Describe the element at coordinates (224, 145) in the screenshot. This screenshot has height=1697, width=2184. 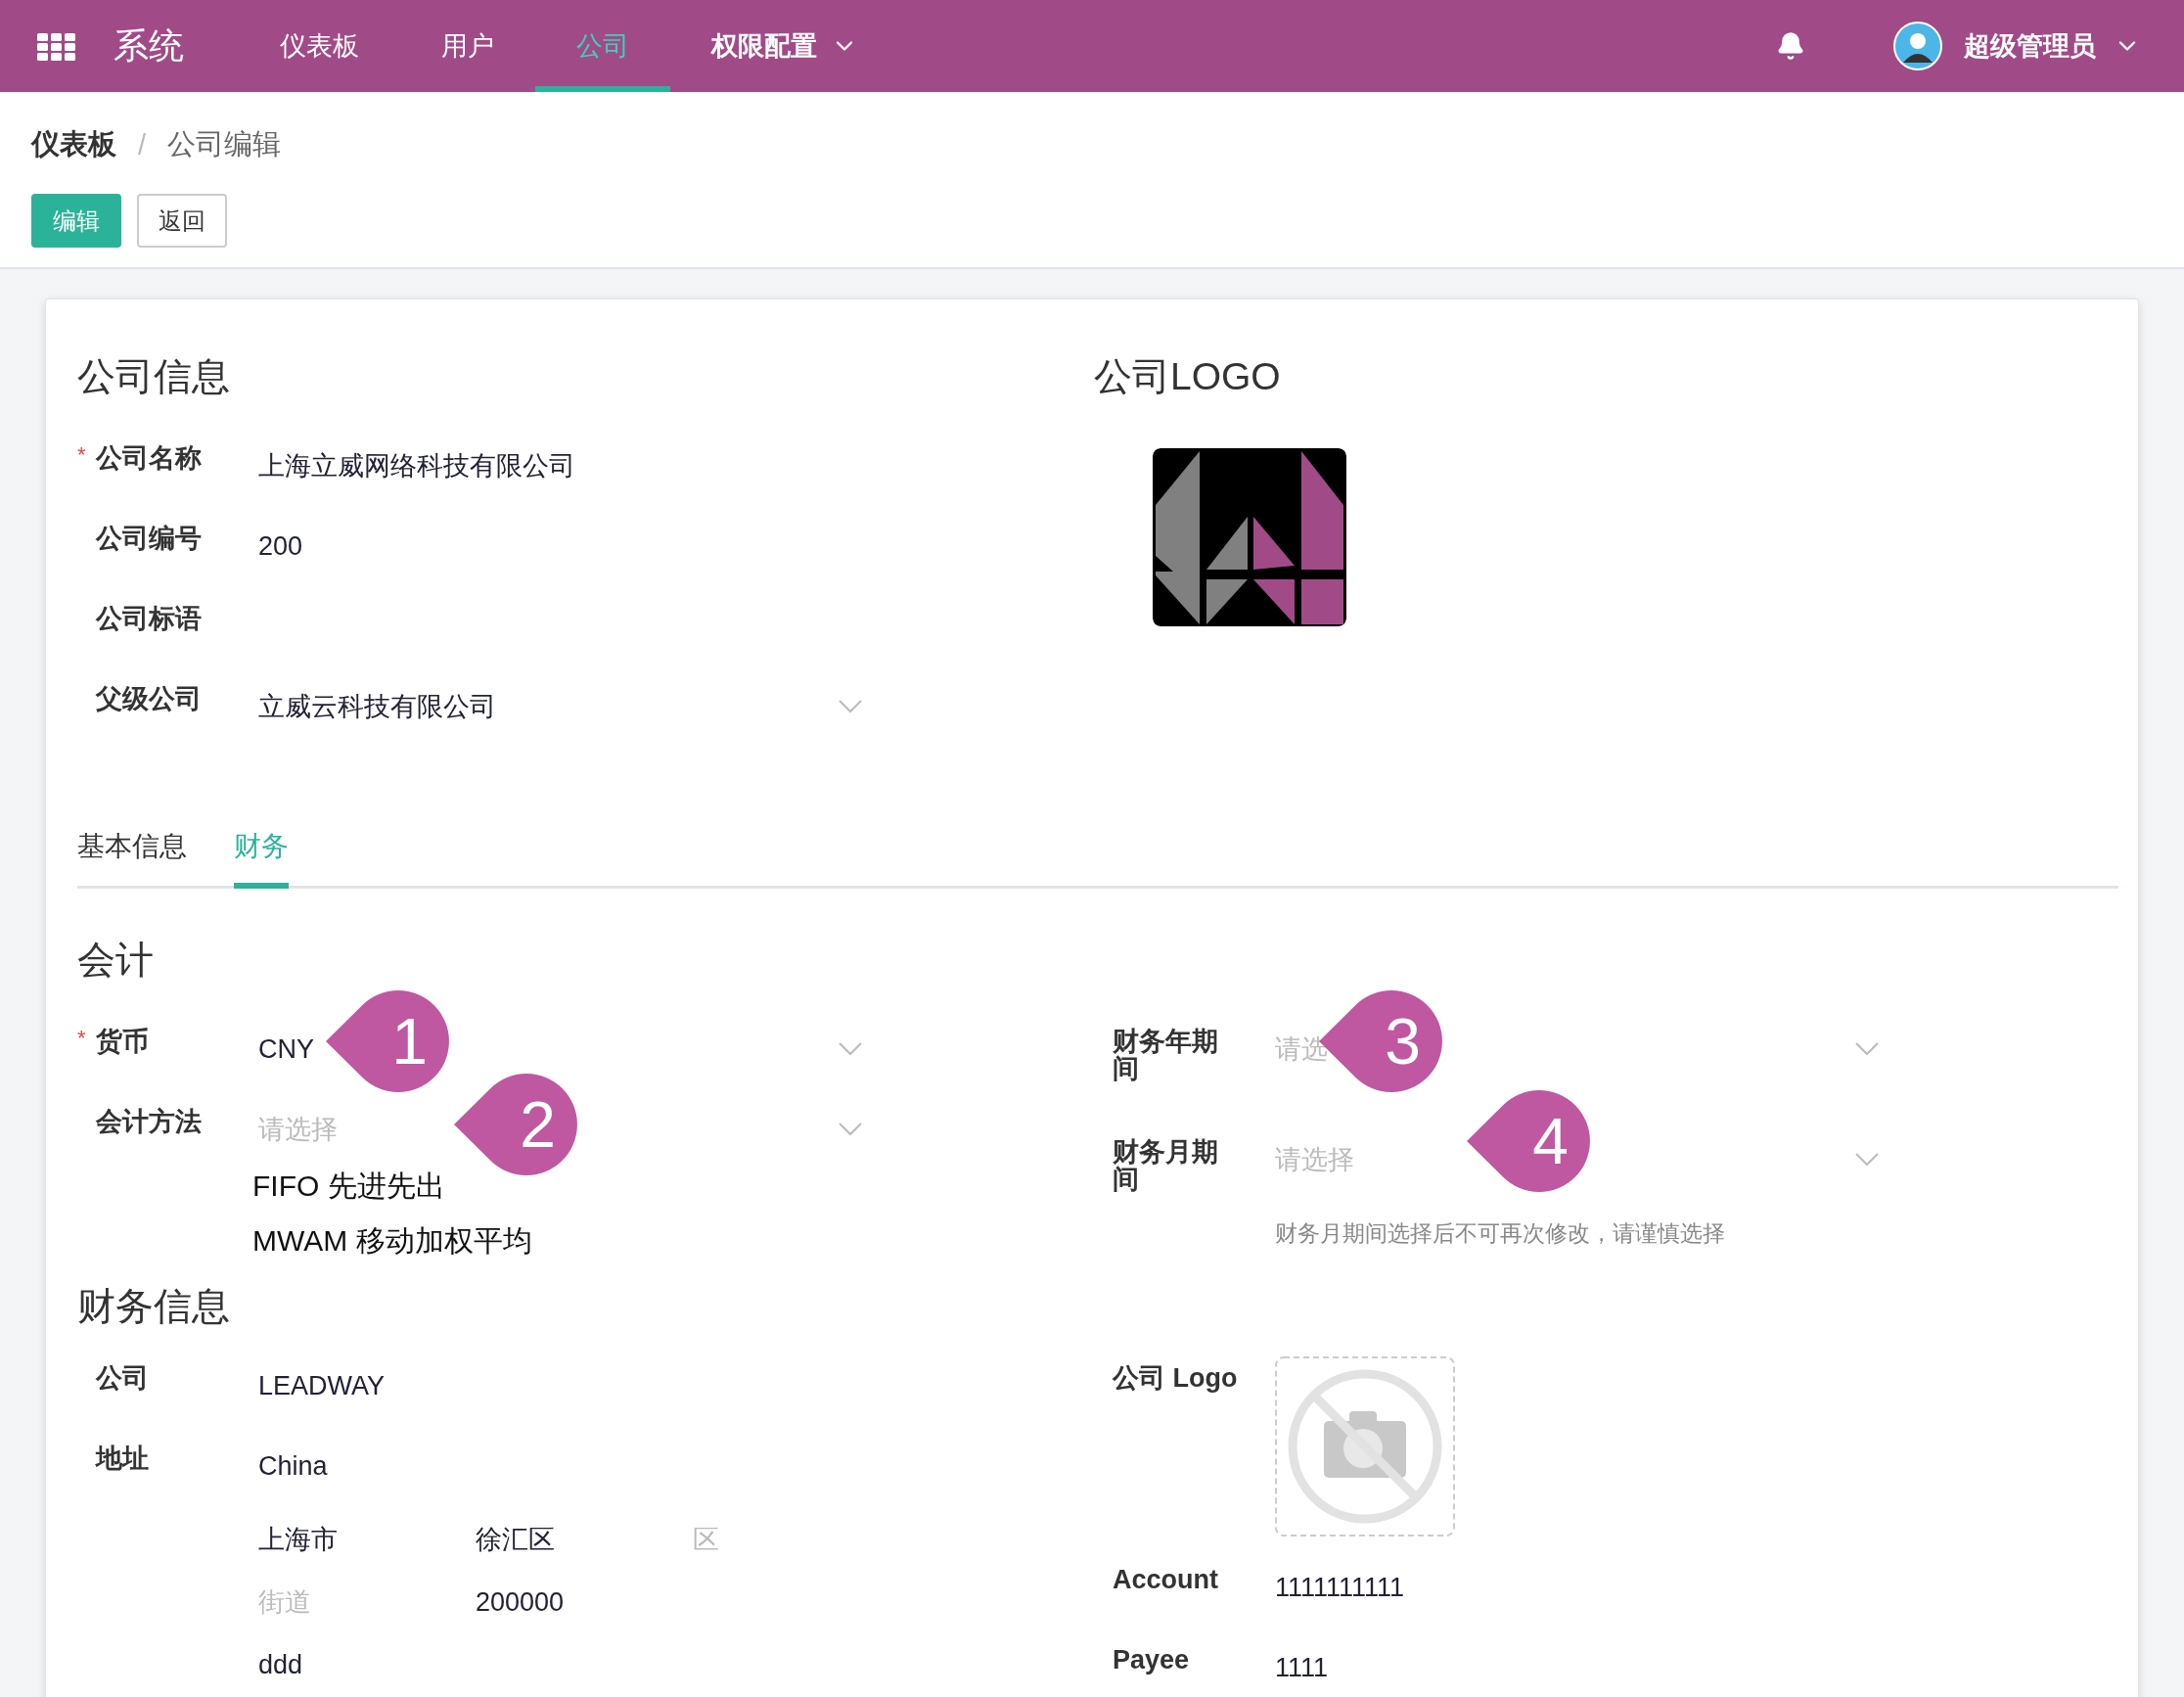
I see `breadcrumb-item: 公司编辑` at that location.